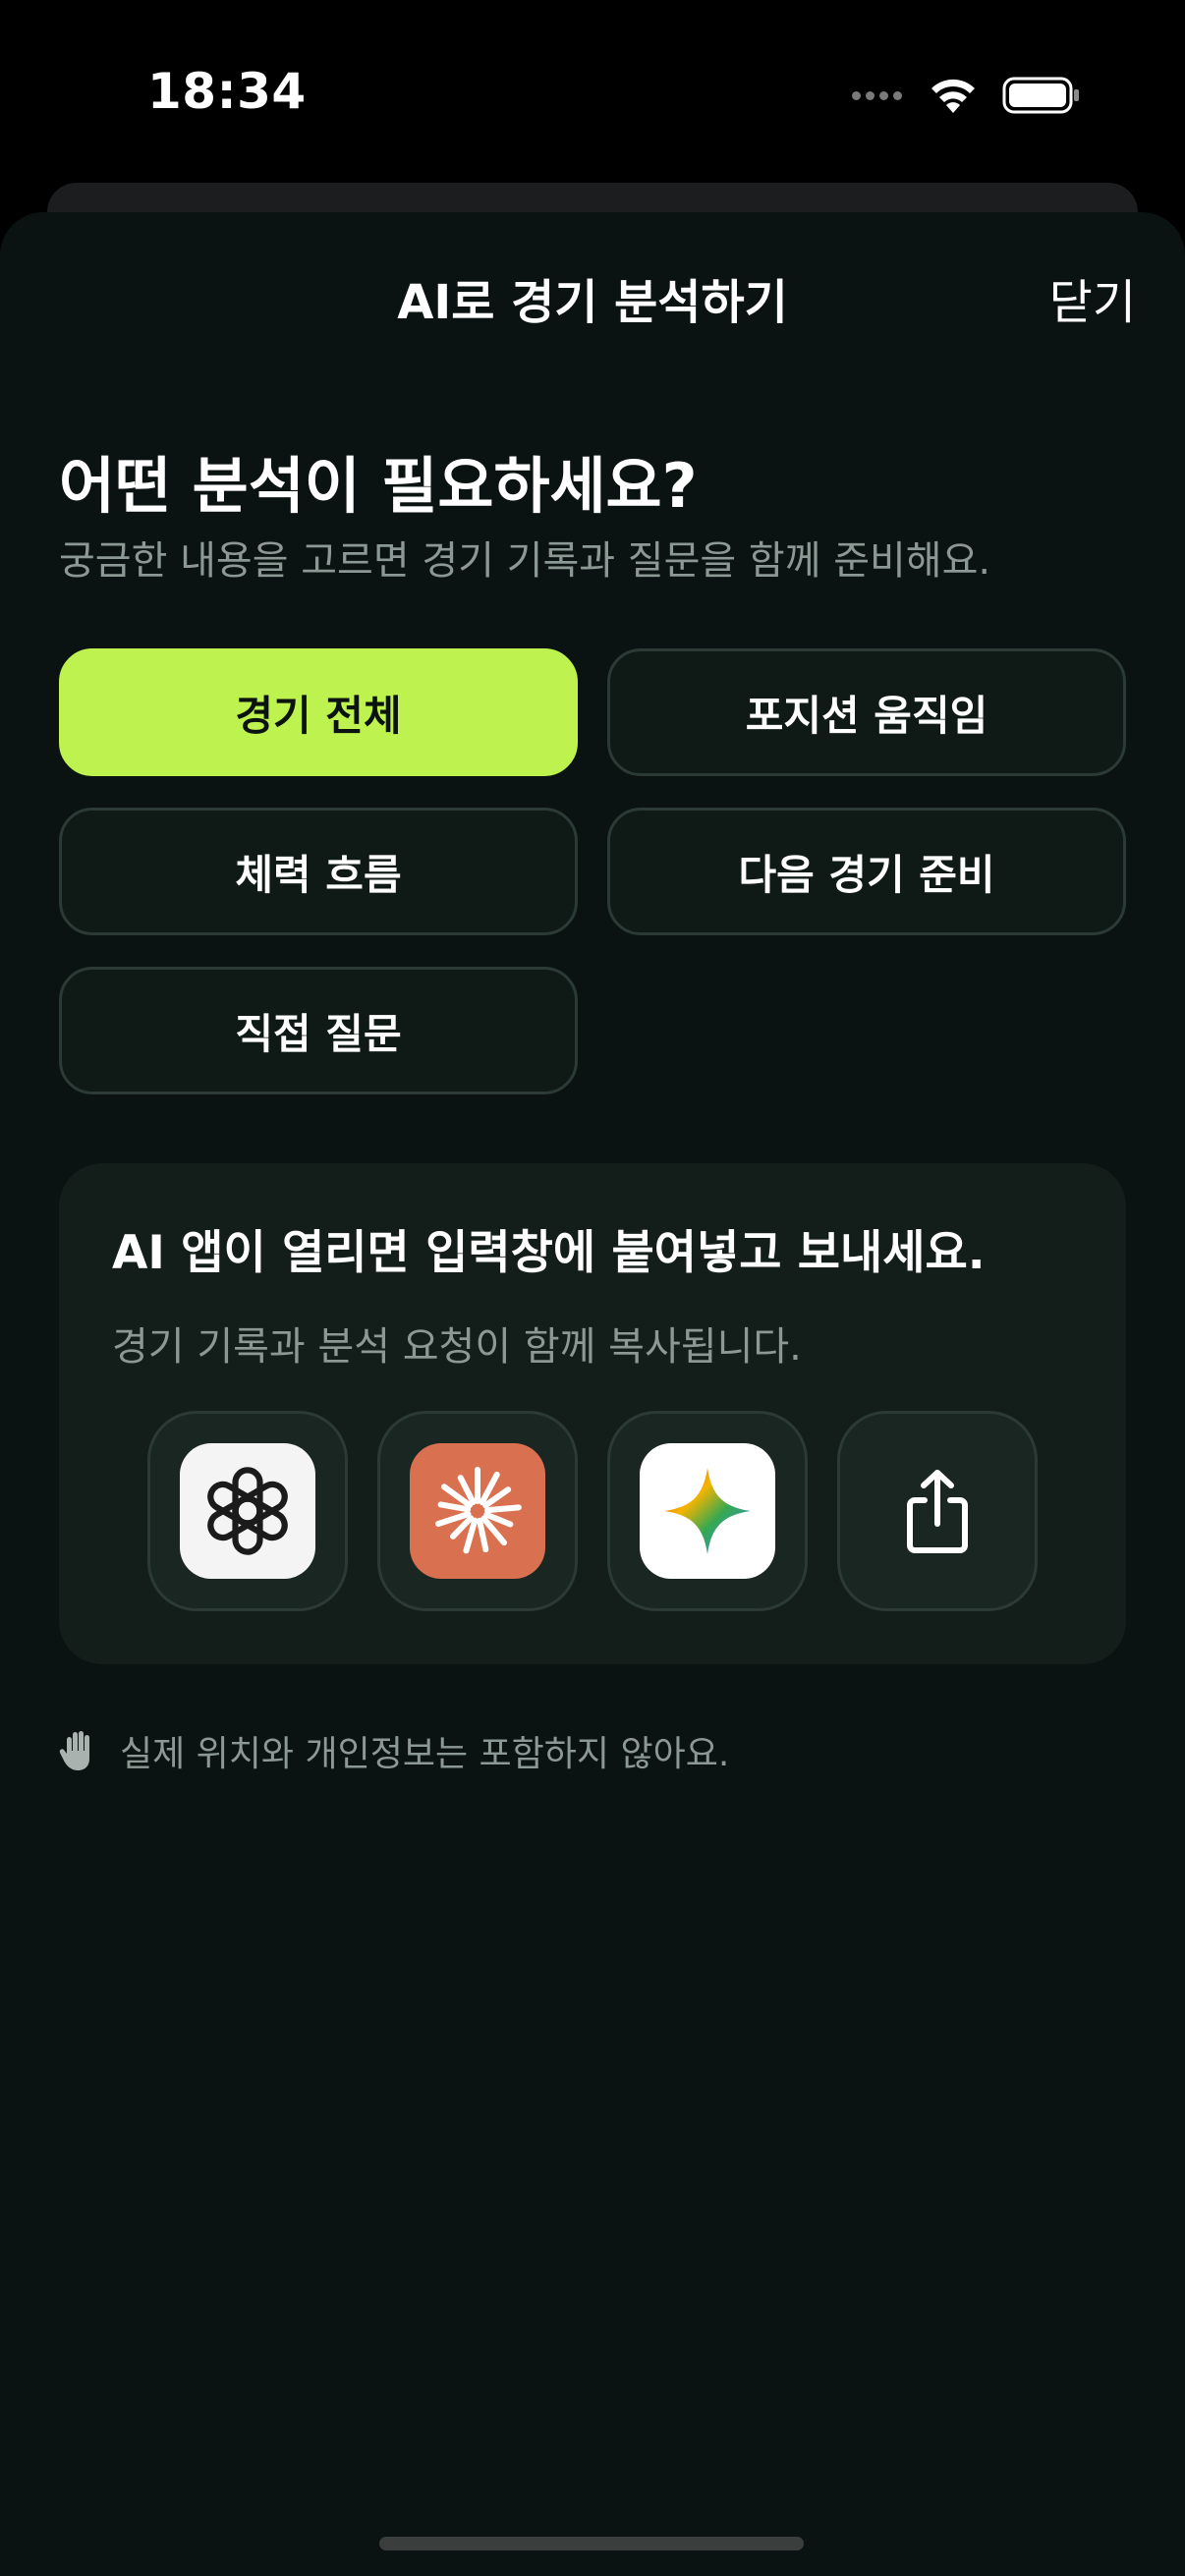 The height and width of the screenshot is (2576, 1185). Describe the element at coordinates (867, 871) in the screenshot. I see `option-next-match-prep: 다음 경기 준비` at that location.